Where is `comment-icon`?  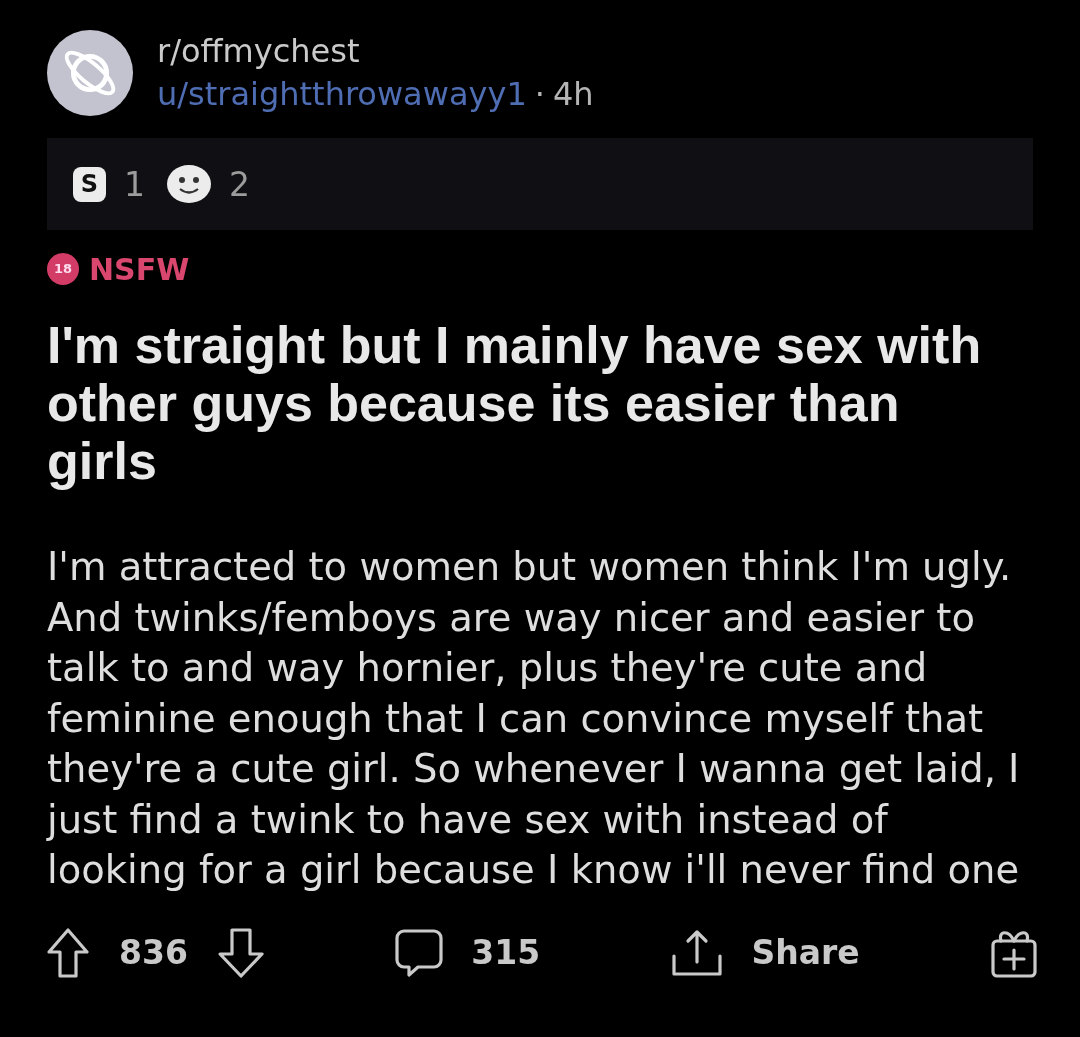
comment-icon is located at coordinates (419, 952).